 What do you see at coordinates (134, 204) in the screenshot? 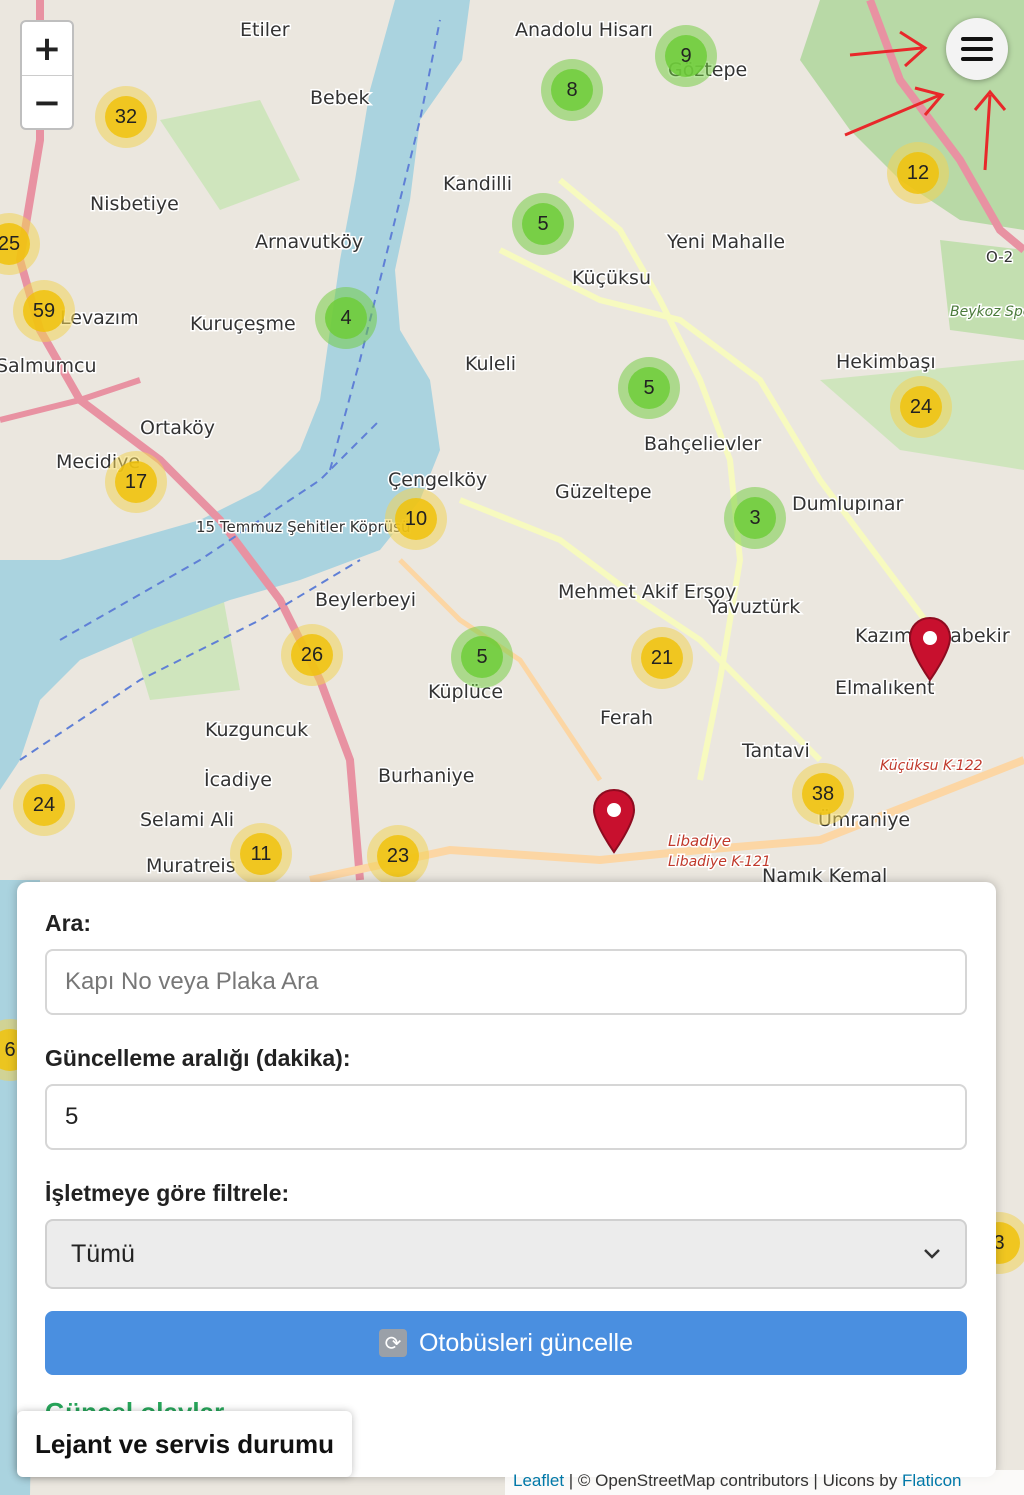
I see `place-label: Nisbetiye` at bounding box center [134, 204].